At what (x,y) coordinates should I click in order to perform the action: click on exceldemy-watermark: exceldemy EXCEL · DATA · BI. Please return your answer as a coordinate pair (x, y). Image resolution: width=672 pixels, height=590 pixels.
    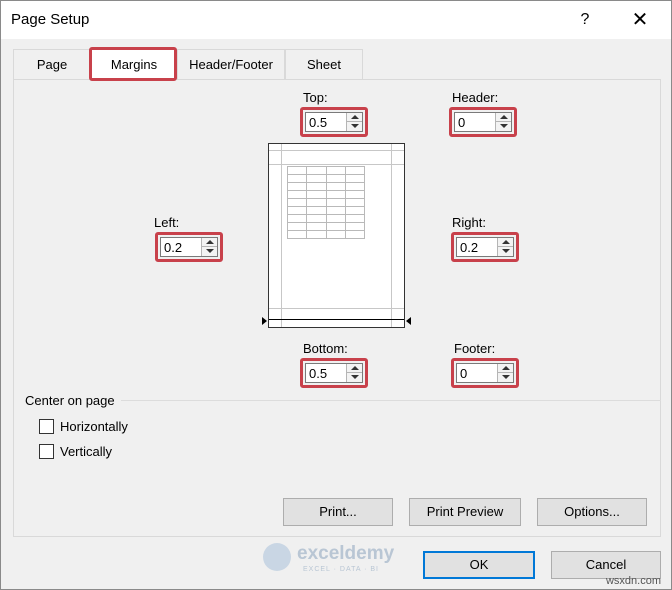
    Looking at the image, I should click on (338, 559).